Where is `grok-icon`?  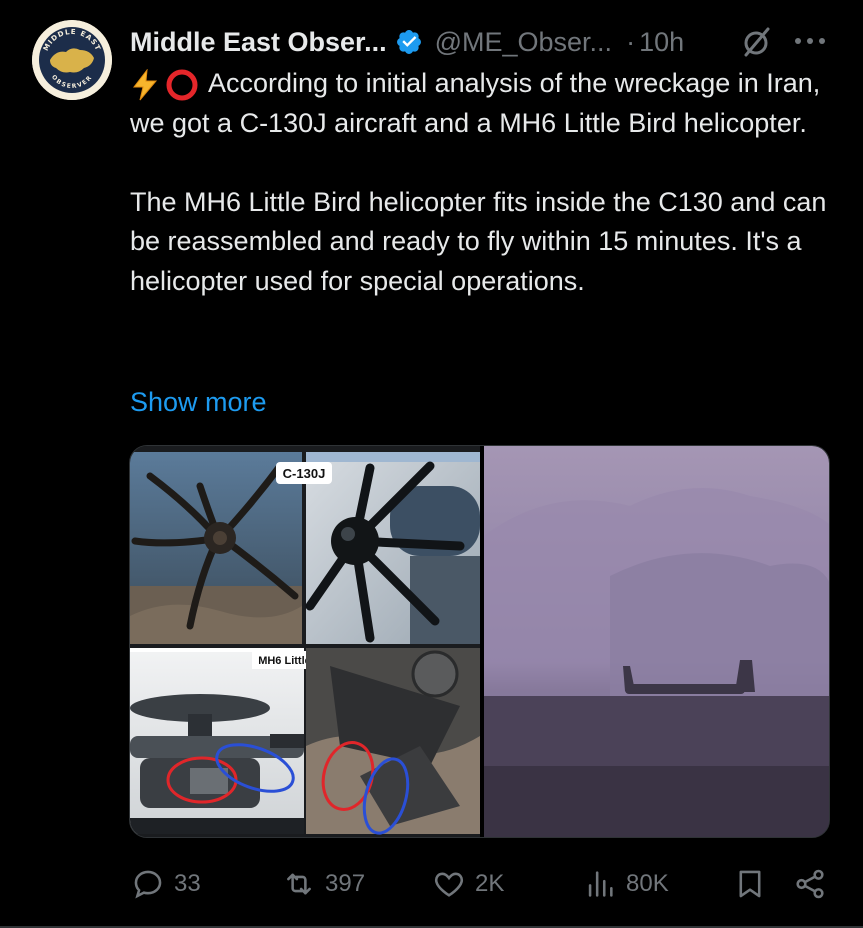 grok-icon is located at coordinates (756, 42).